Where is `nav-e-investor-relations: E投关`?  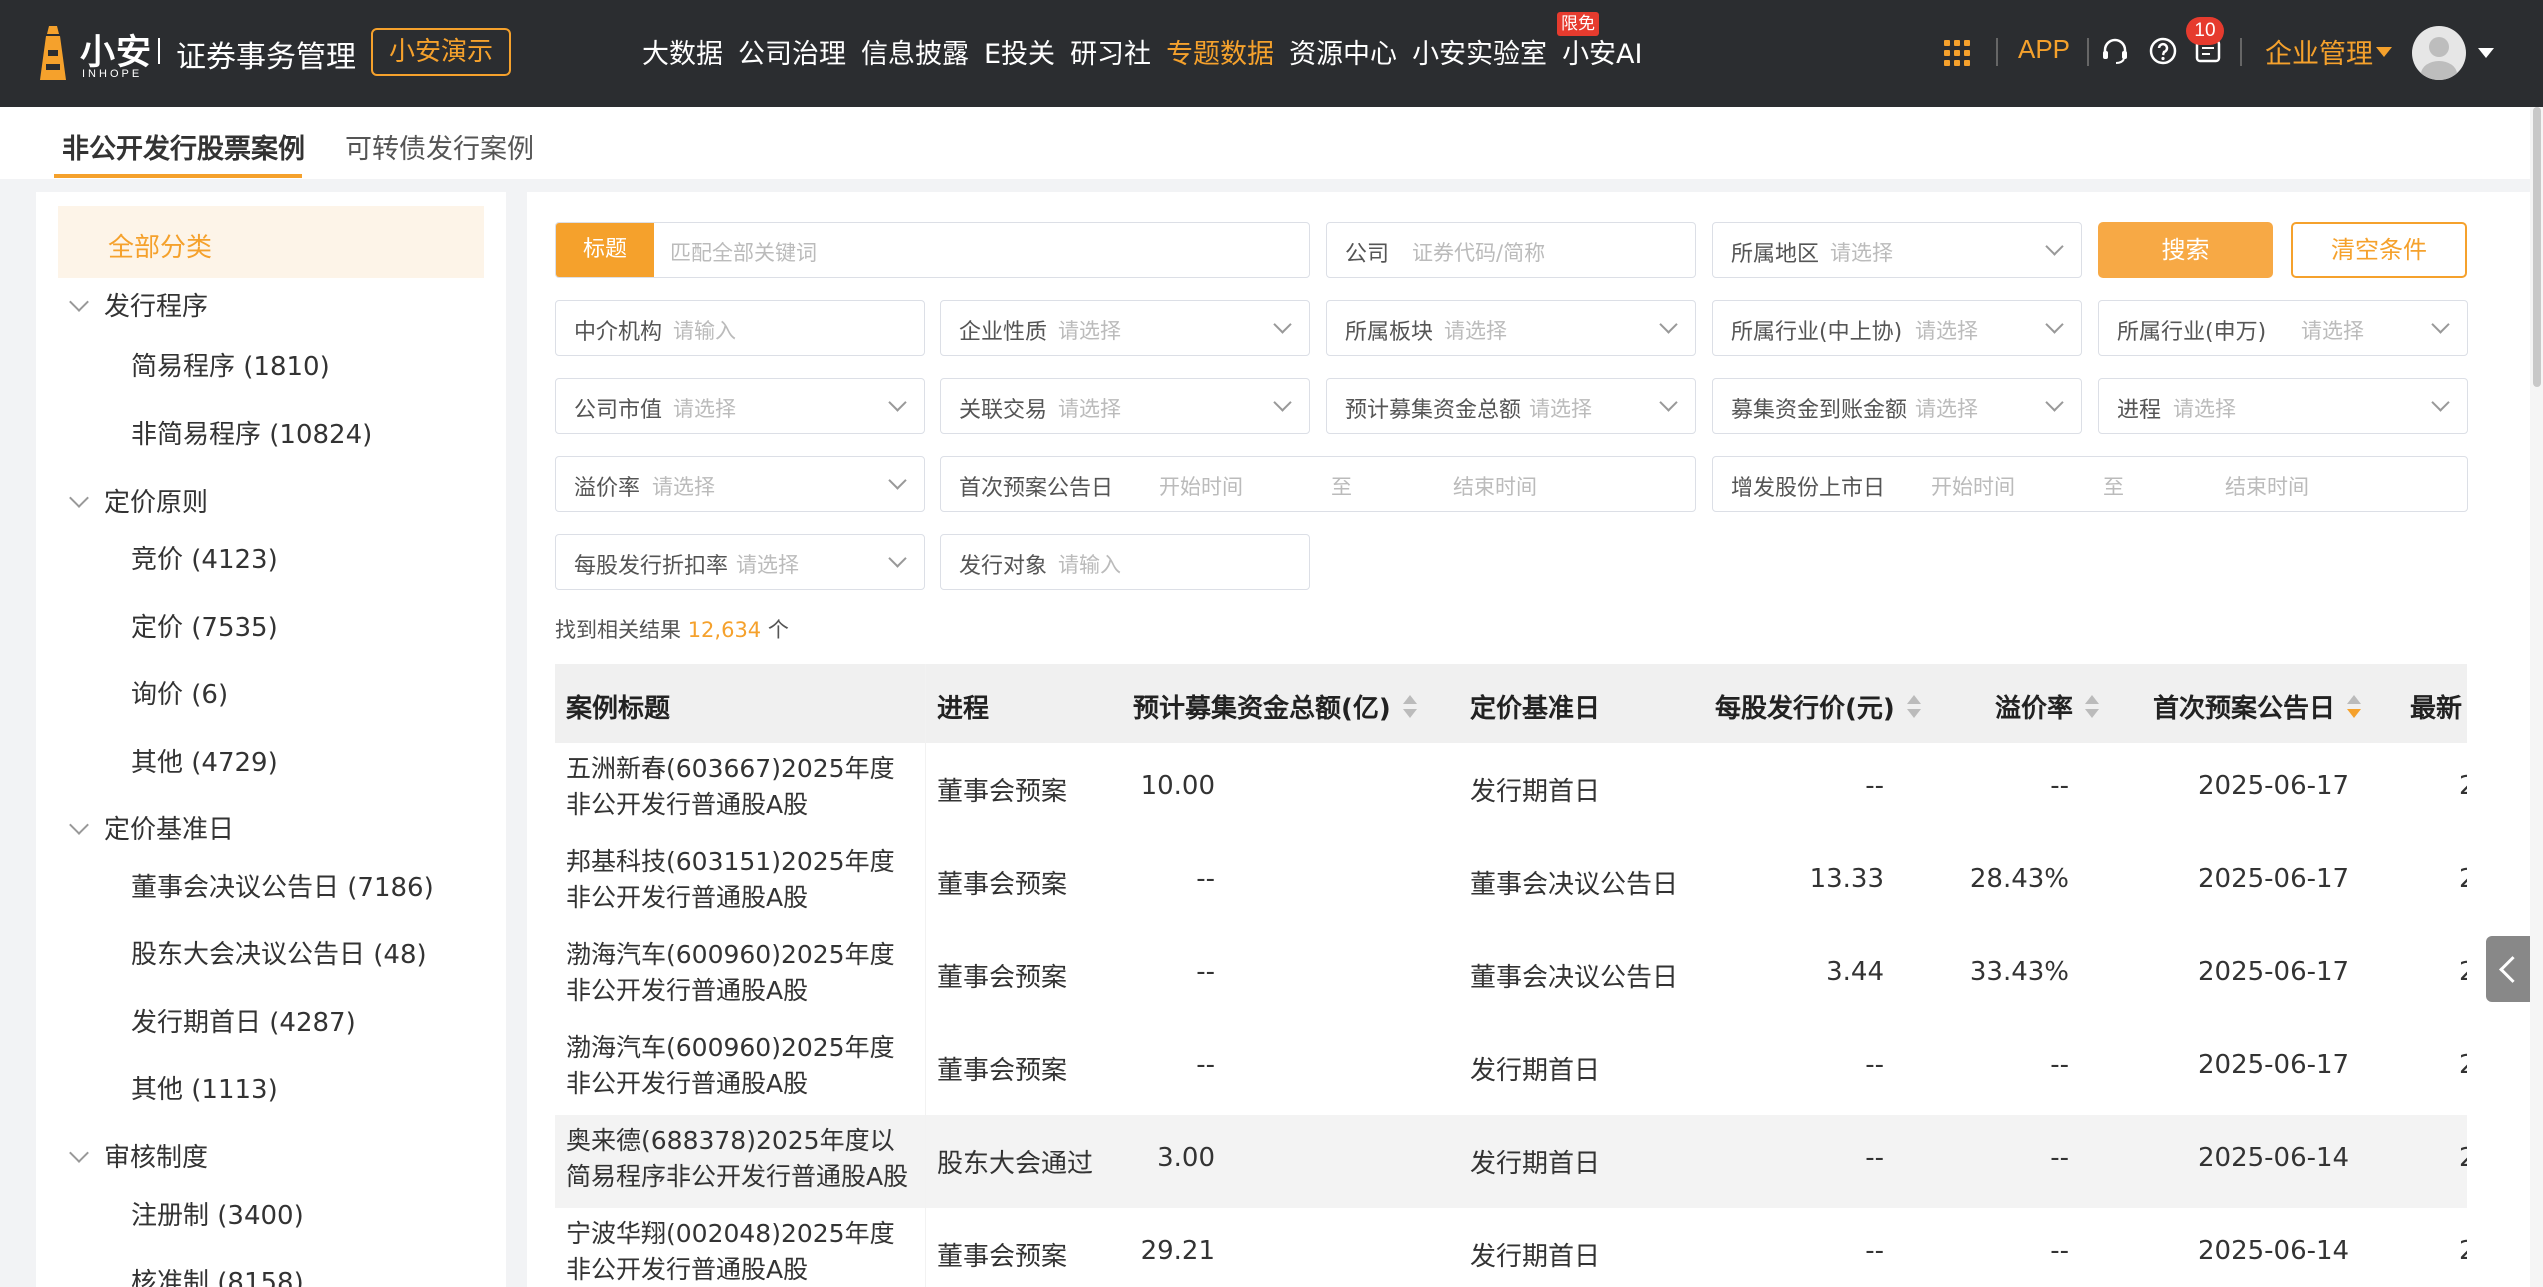
nav-e-investor-relations: E投关 is located at coordinates (1019, 51).